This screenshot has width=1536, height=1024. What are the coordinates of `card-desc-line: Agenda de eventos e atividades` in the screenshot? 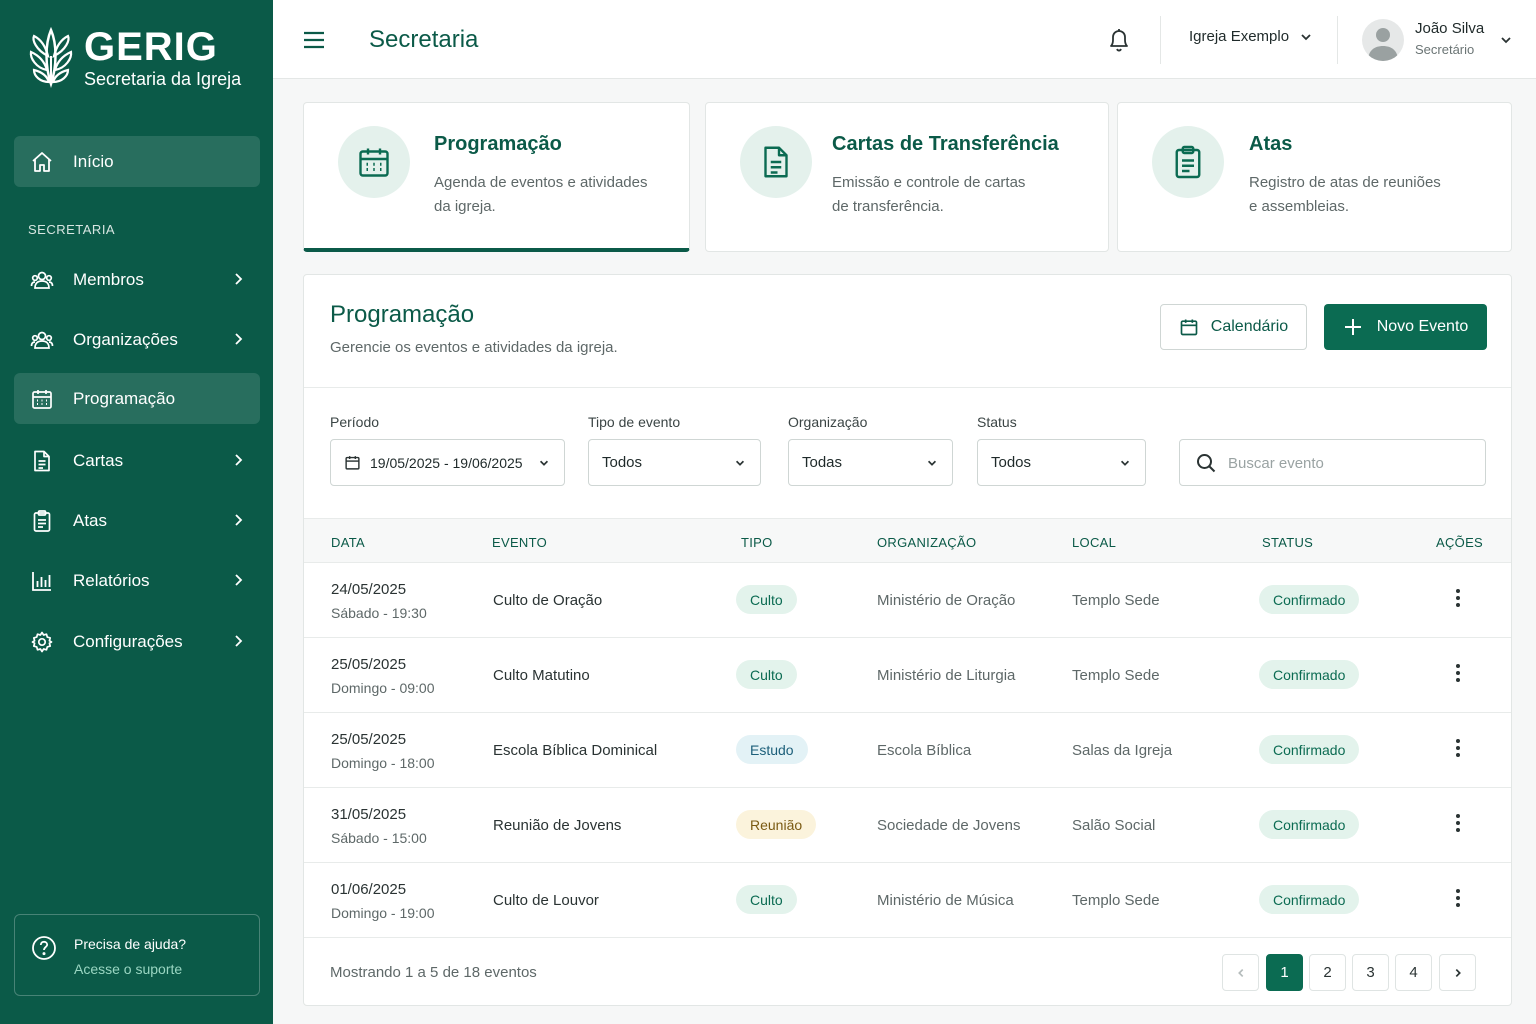 It's located at (541, 182).